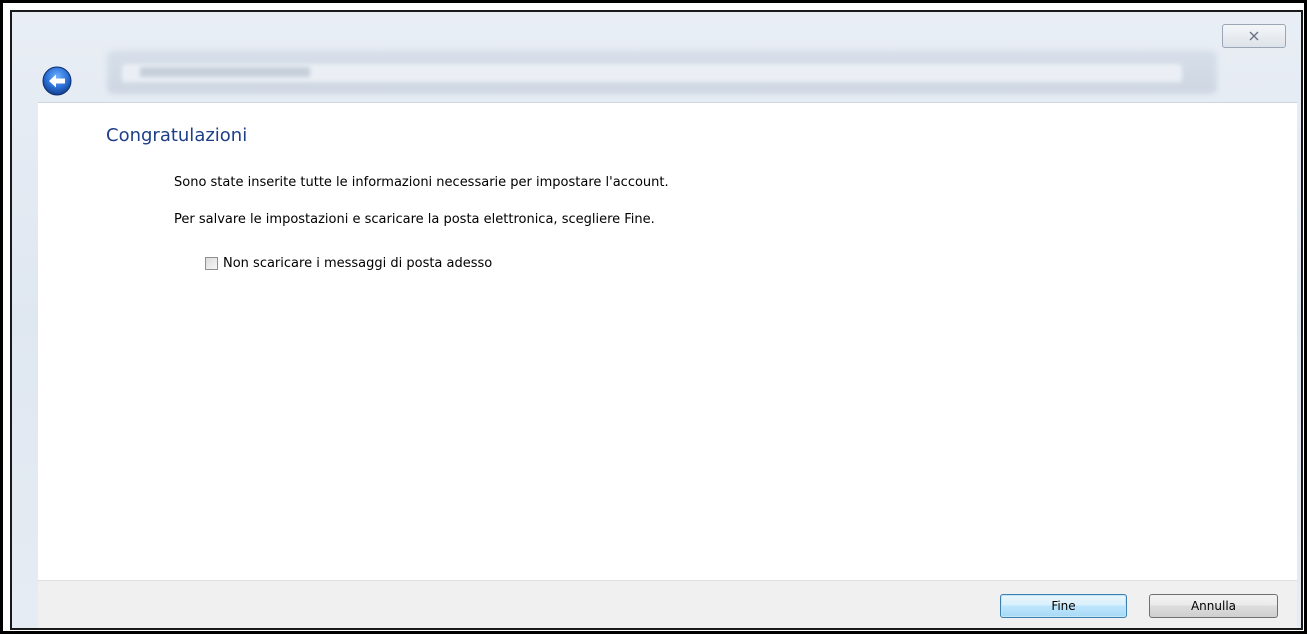  What do you see at coordinates (357, 263) in the screenshot?
I see `dont-download-checkbox-label: Non scaricare i messaggi di posta adesso` at bounding box center [357, 263].